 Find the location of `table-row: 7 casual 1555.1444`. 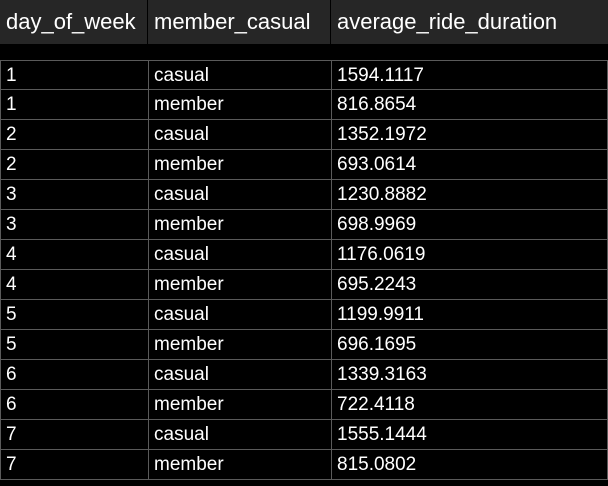

table-row: 7 casual 1555.1444 is located at coordinates (304, 435).